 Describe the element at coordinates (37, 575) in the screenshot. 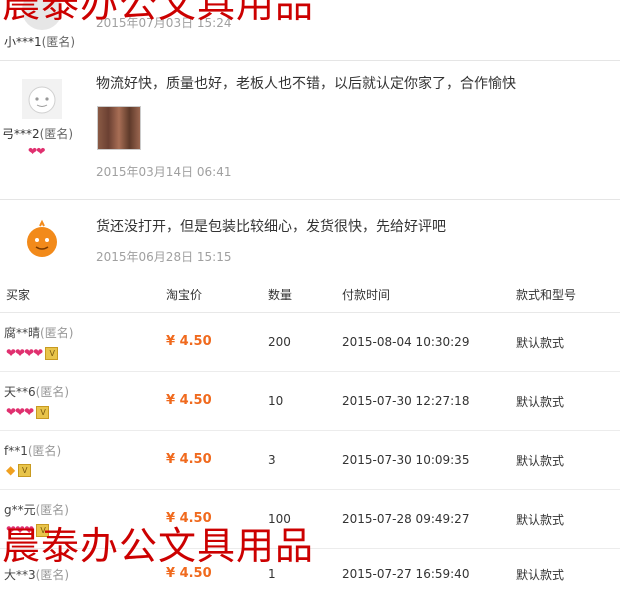

I see `buyer-name: 大**3(匿名)` at that location.